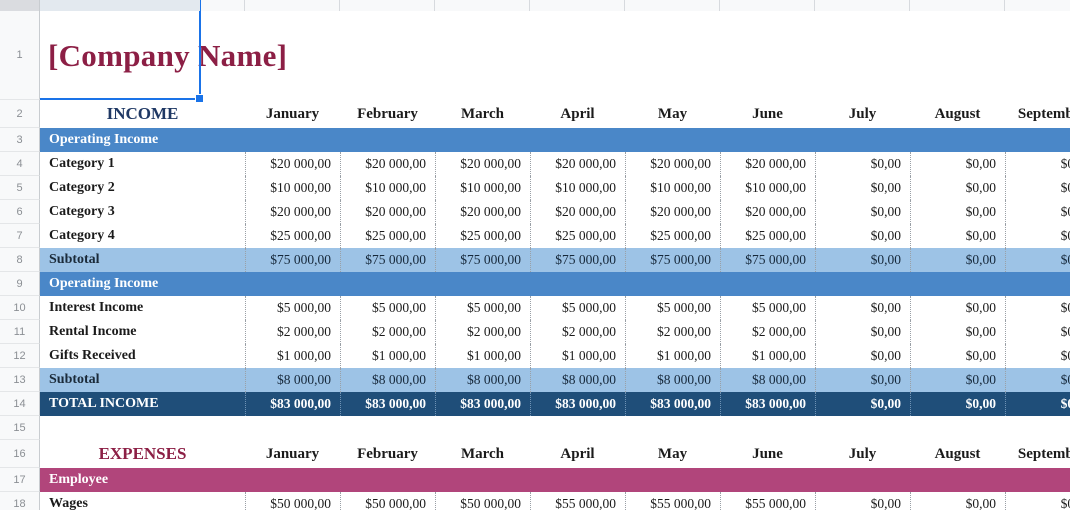  I want to click on row-header-13: 13, so click(20, 380).